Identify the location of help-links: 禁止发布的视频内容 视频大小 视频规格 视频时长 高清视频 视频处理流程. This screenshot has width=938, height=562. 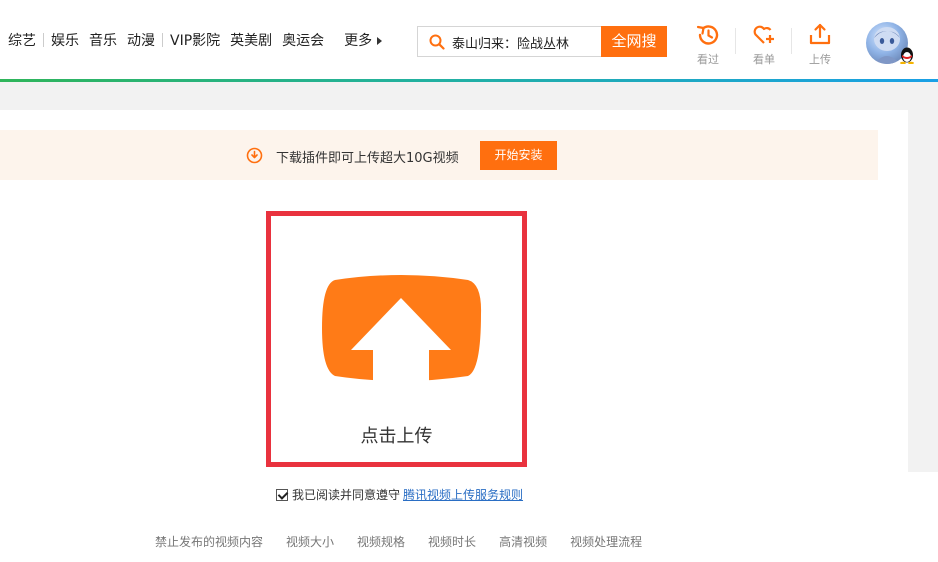
(410, 541).